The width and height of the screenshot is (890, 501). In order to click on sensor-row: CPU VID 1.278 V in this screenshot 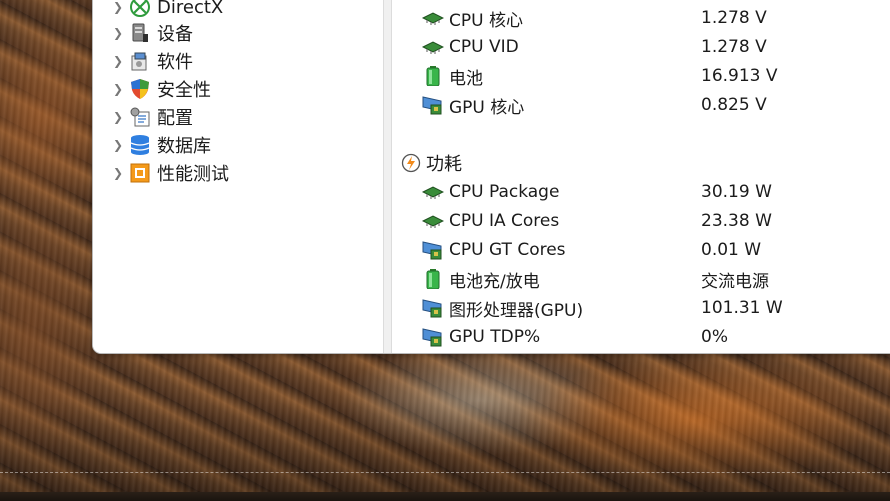, I will do `click(641, 47)`.